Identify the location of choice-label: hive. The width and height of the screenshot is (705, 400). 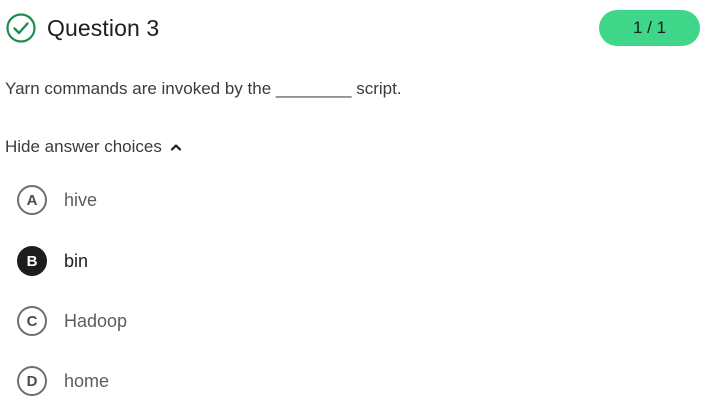
(81, 199).